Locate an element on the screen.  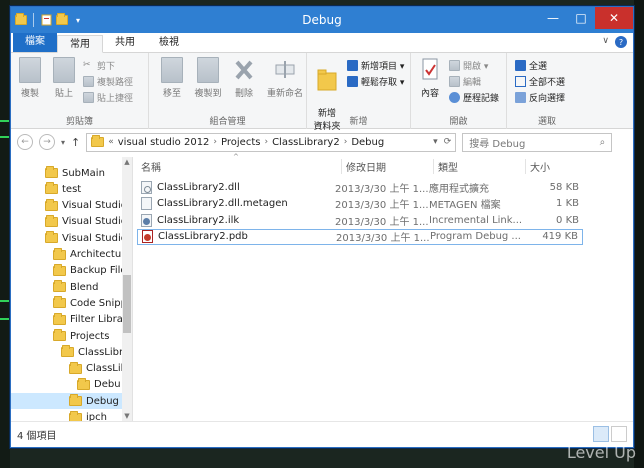
explorer-folder-icon is located at coordinates (21, 19).